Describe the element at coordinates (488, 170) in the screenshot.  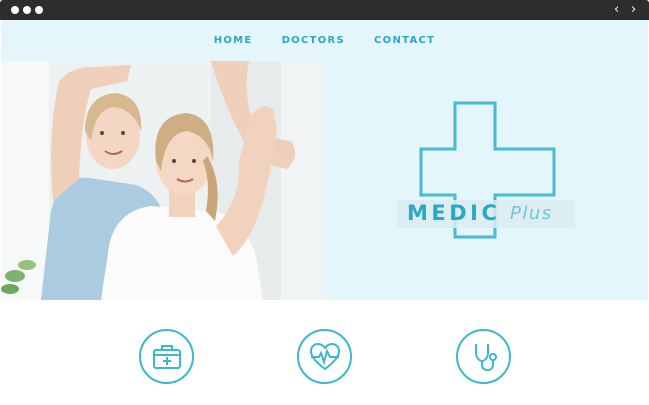
I see `medic-plus-logo: MEDIC Plus` at that location.